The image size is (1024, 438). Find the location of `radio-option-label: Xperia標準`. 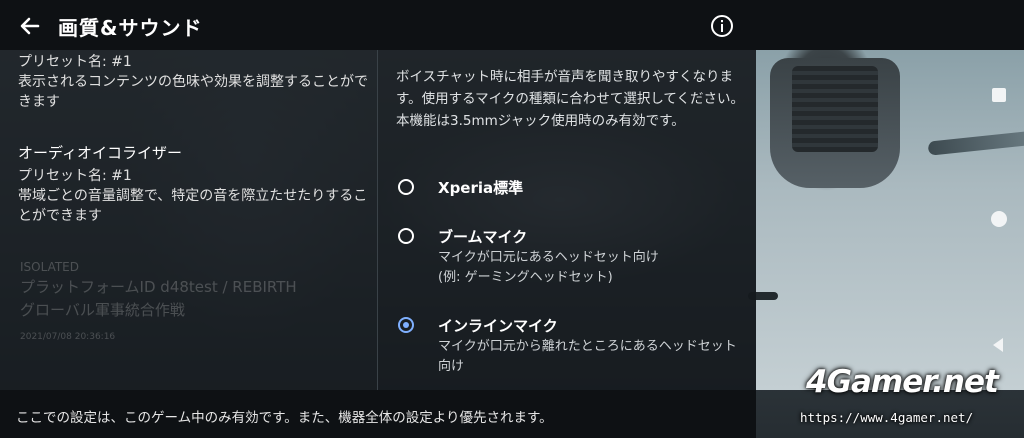

radio-option-label: Xperia標準 is located at coordinates (481, 188).